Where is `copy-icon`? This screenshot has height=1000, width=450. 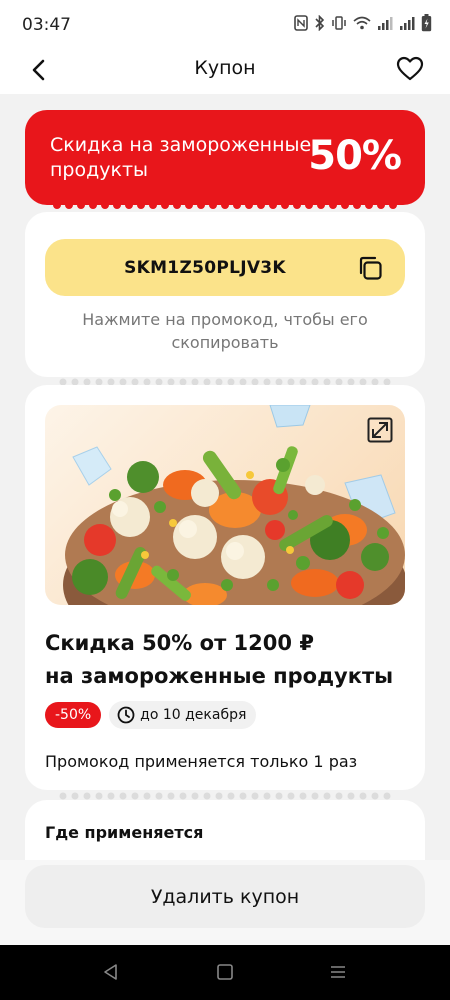
copy-icon is located at coordinates (370, 268).